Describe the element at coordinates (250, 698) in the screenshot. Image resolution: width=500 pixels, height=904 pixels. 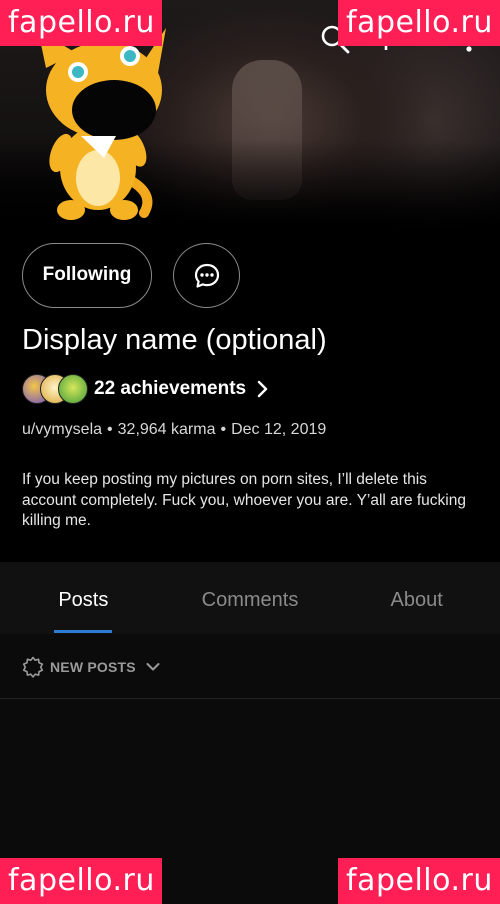
I see `divider` at that location.